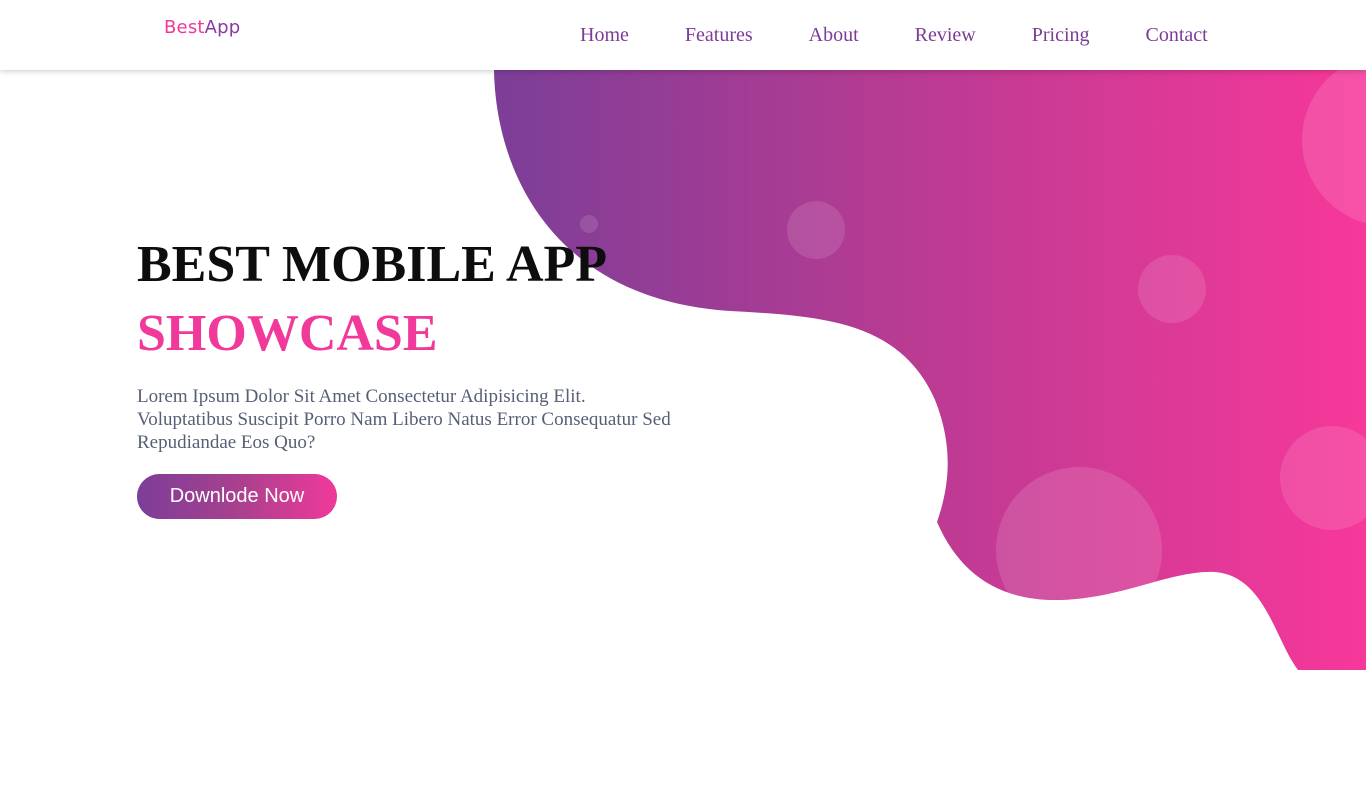  I want to click on hero-subtitle: SHOWCASE, so click(287, 333).